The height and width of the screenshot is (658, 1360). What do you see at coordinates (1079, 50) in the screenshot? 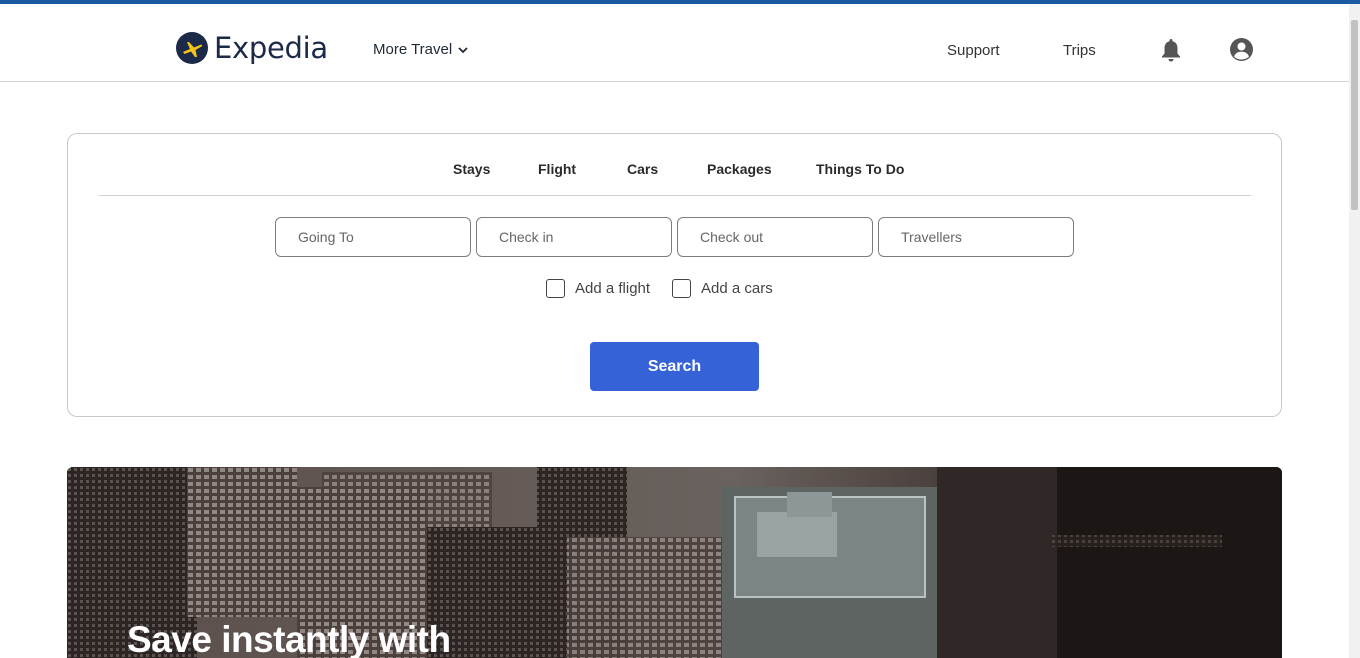
I see `trips-link: Trips` at bounding box center [1079, 50].